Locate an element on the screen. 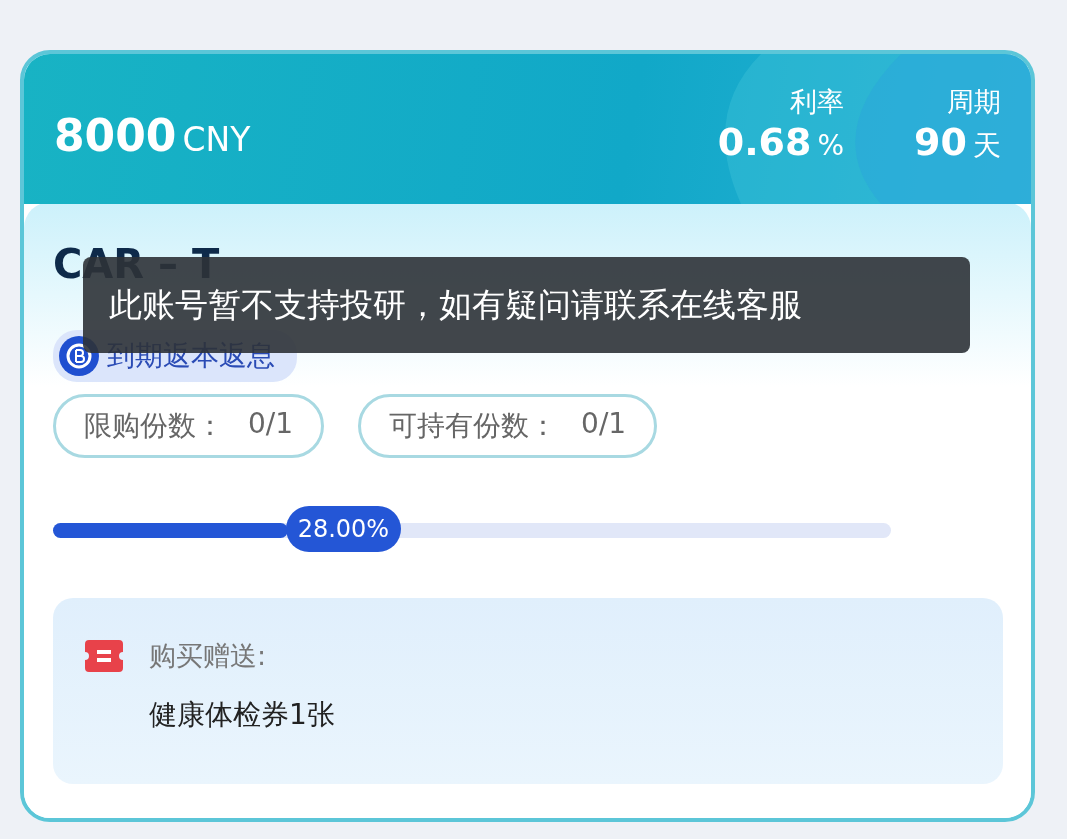 The width and height of the screenshot is (1067, 839). stat-value: 90 is located at coordinates (940, 142).